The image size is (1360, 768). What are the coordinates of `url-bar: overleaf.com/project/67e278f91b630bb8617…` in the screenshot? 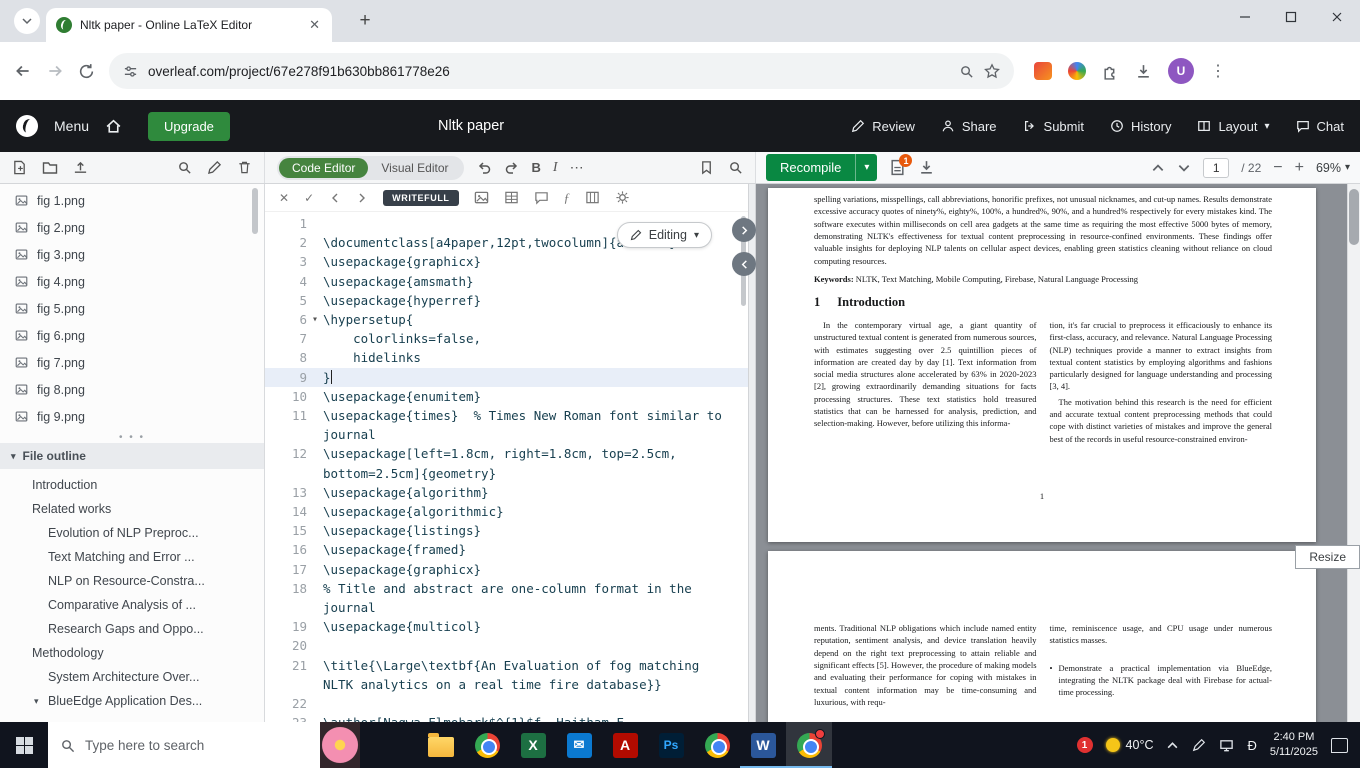 It's located at (561, 71).